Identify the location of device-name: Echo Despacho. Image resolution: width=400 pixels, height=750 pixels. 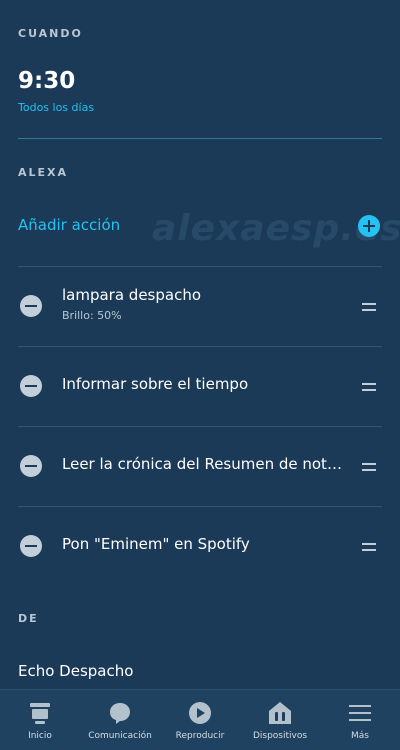
(75, 671).